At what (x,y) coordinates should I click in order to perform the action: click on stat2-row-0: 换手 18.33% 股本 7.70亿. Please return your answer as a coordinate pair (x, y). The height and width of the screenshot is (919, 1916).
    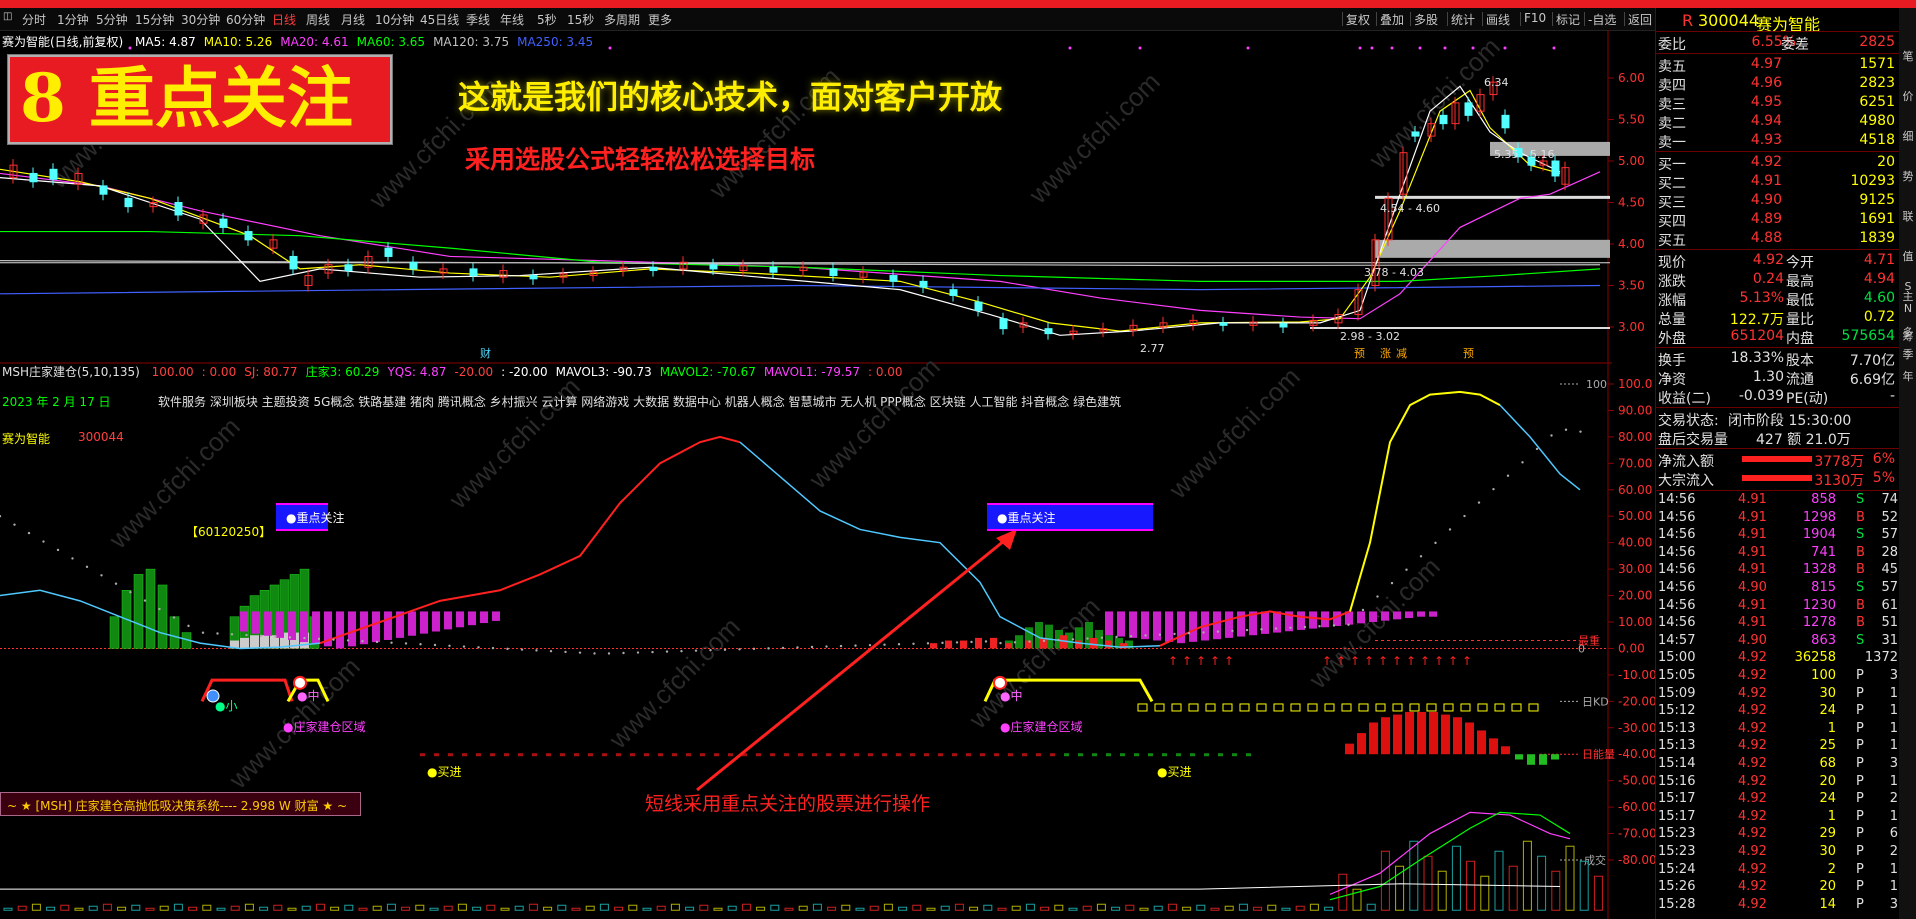
    Looking at the image, I should click on (1777, 359).